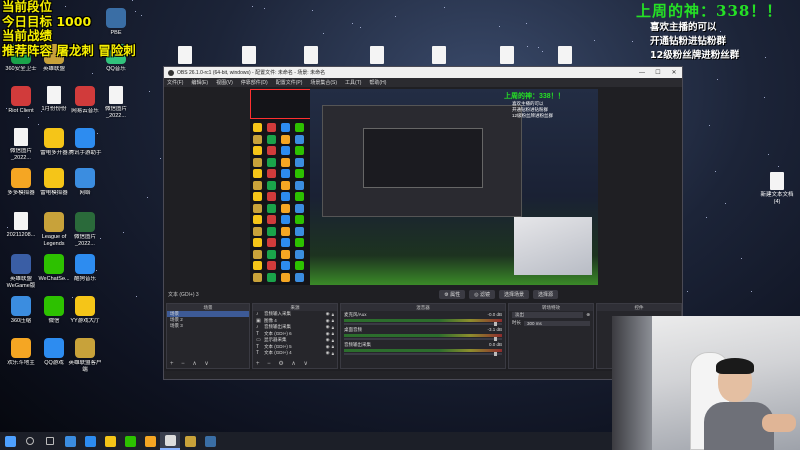 The height and width of the screenshot is (450, 800). I want to click on transition-select: 淡出, so click(548, 315).